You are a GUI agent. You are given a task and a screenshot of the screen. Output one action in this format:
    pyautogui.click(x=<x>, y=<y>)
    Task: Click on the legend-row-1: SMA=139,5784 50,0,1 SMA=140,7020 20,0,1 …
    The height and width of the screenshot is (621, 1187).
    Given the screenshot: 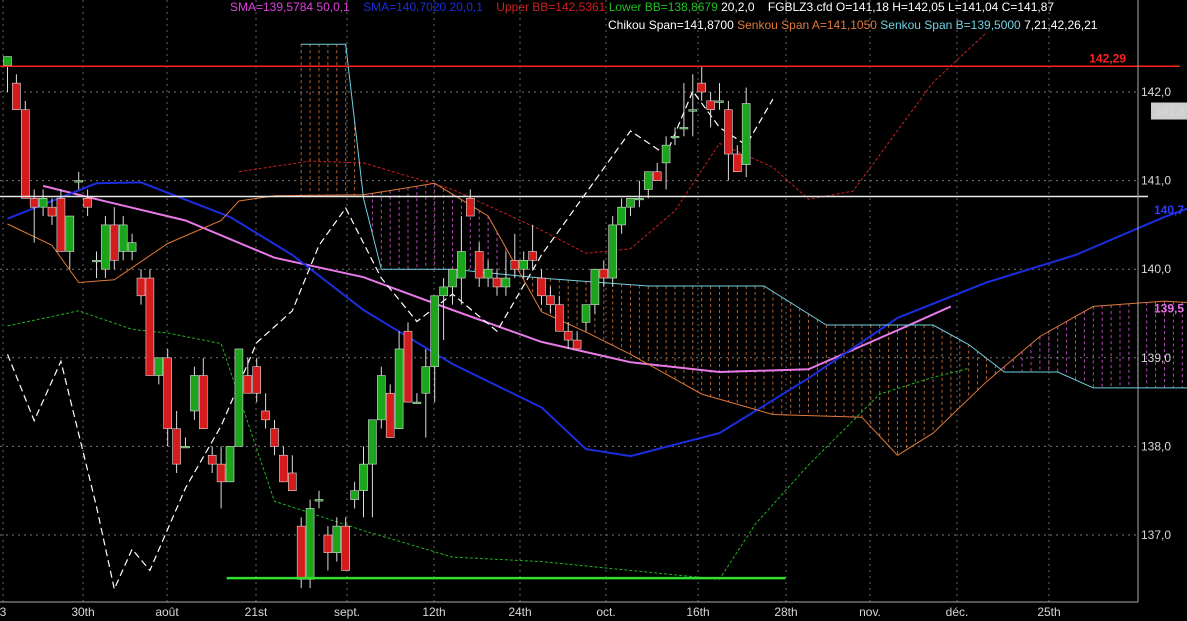 What is the action you would take?
    pyautogui.click(x=642, y=7)
    